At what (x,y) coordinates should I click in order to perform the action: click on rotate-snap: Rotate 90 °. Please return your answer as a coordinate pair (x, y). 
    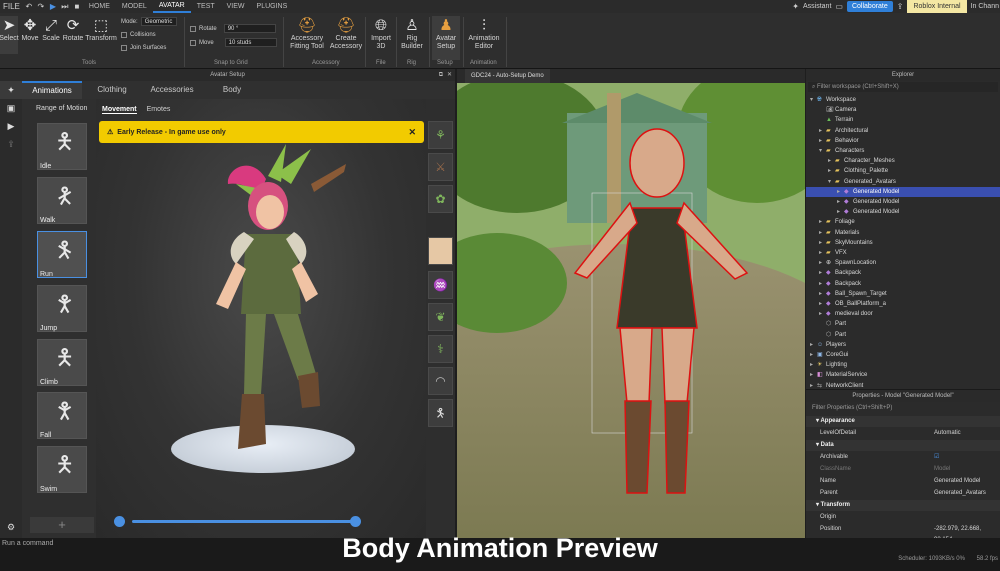
    Looking at the image, I should click on (233, 28).